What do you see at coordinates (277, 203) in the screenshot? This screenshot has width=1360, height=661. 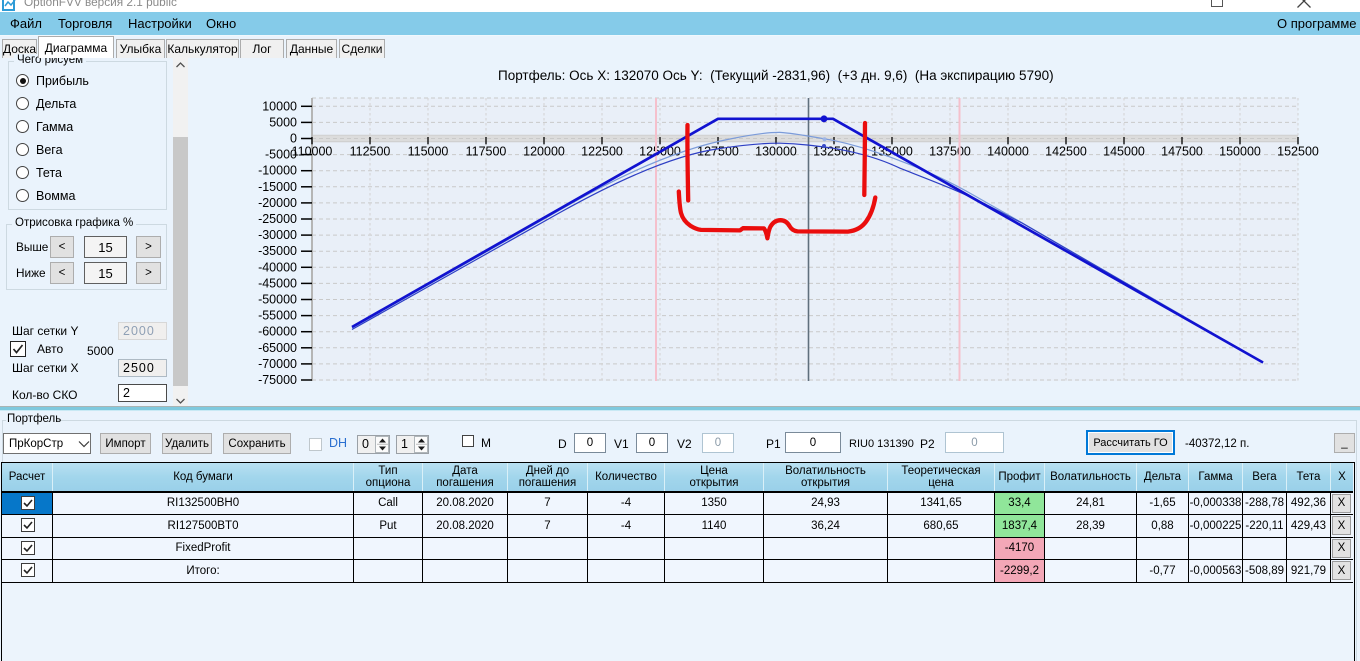 I see `svg-text: -20000` at bounding box center [277, 203].